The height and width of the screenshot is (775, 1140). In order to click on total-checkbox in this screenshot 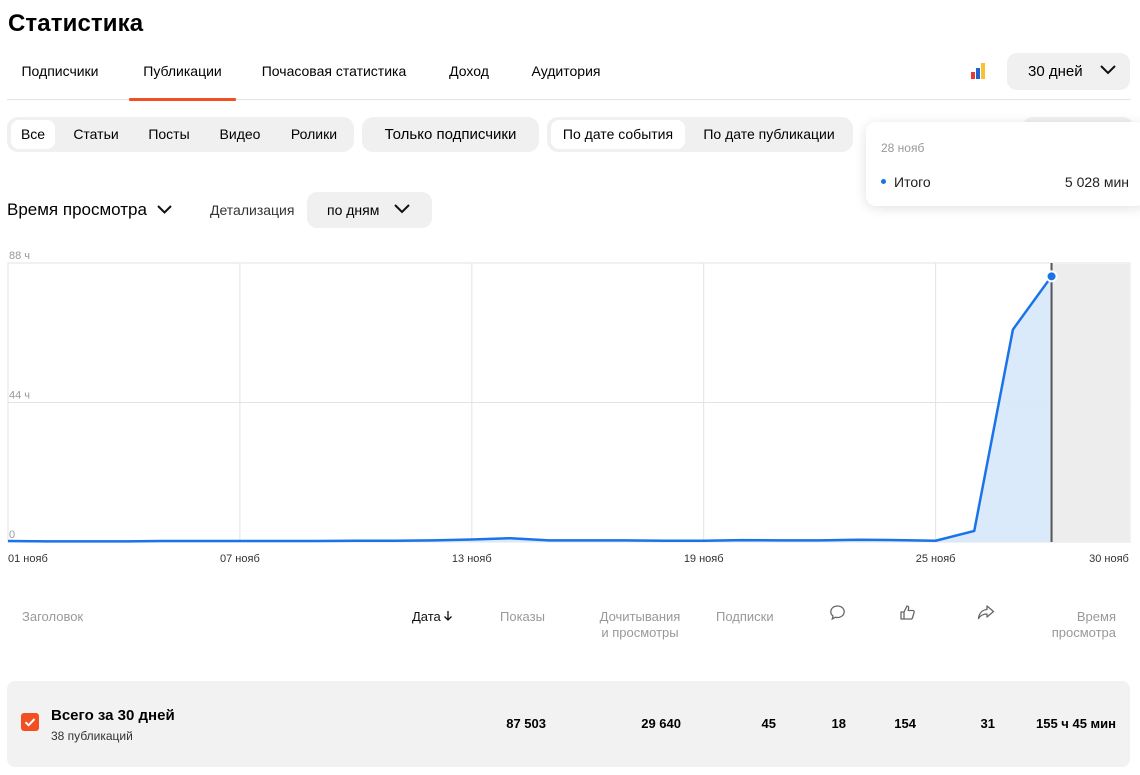, I will do `click(30, 722)`.